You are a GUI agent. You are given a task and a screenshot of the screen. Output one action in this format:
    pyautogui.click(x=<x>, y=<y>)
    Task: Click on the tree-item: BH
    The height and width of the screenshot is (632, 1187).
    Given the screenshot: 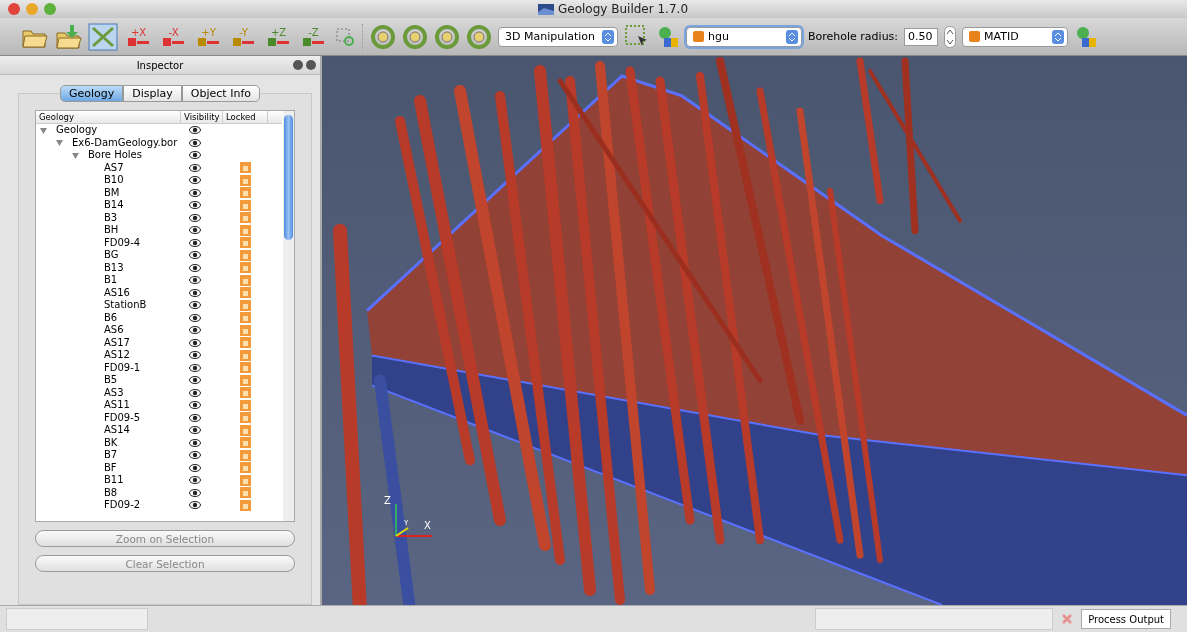 What is the action you would take?
    pyautogui.click(x=111, y=230)
    